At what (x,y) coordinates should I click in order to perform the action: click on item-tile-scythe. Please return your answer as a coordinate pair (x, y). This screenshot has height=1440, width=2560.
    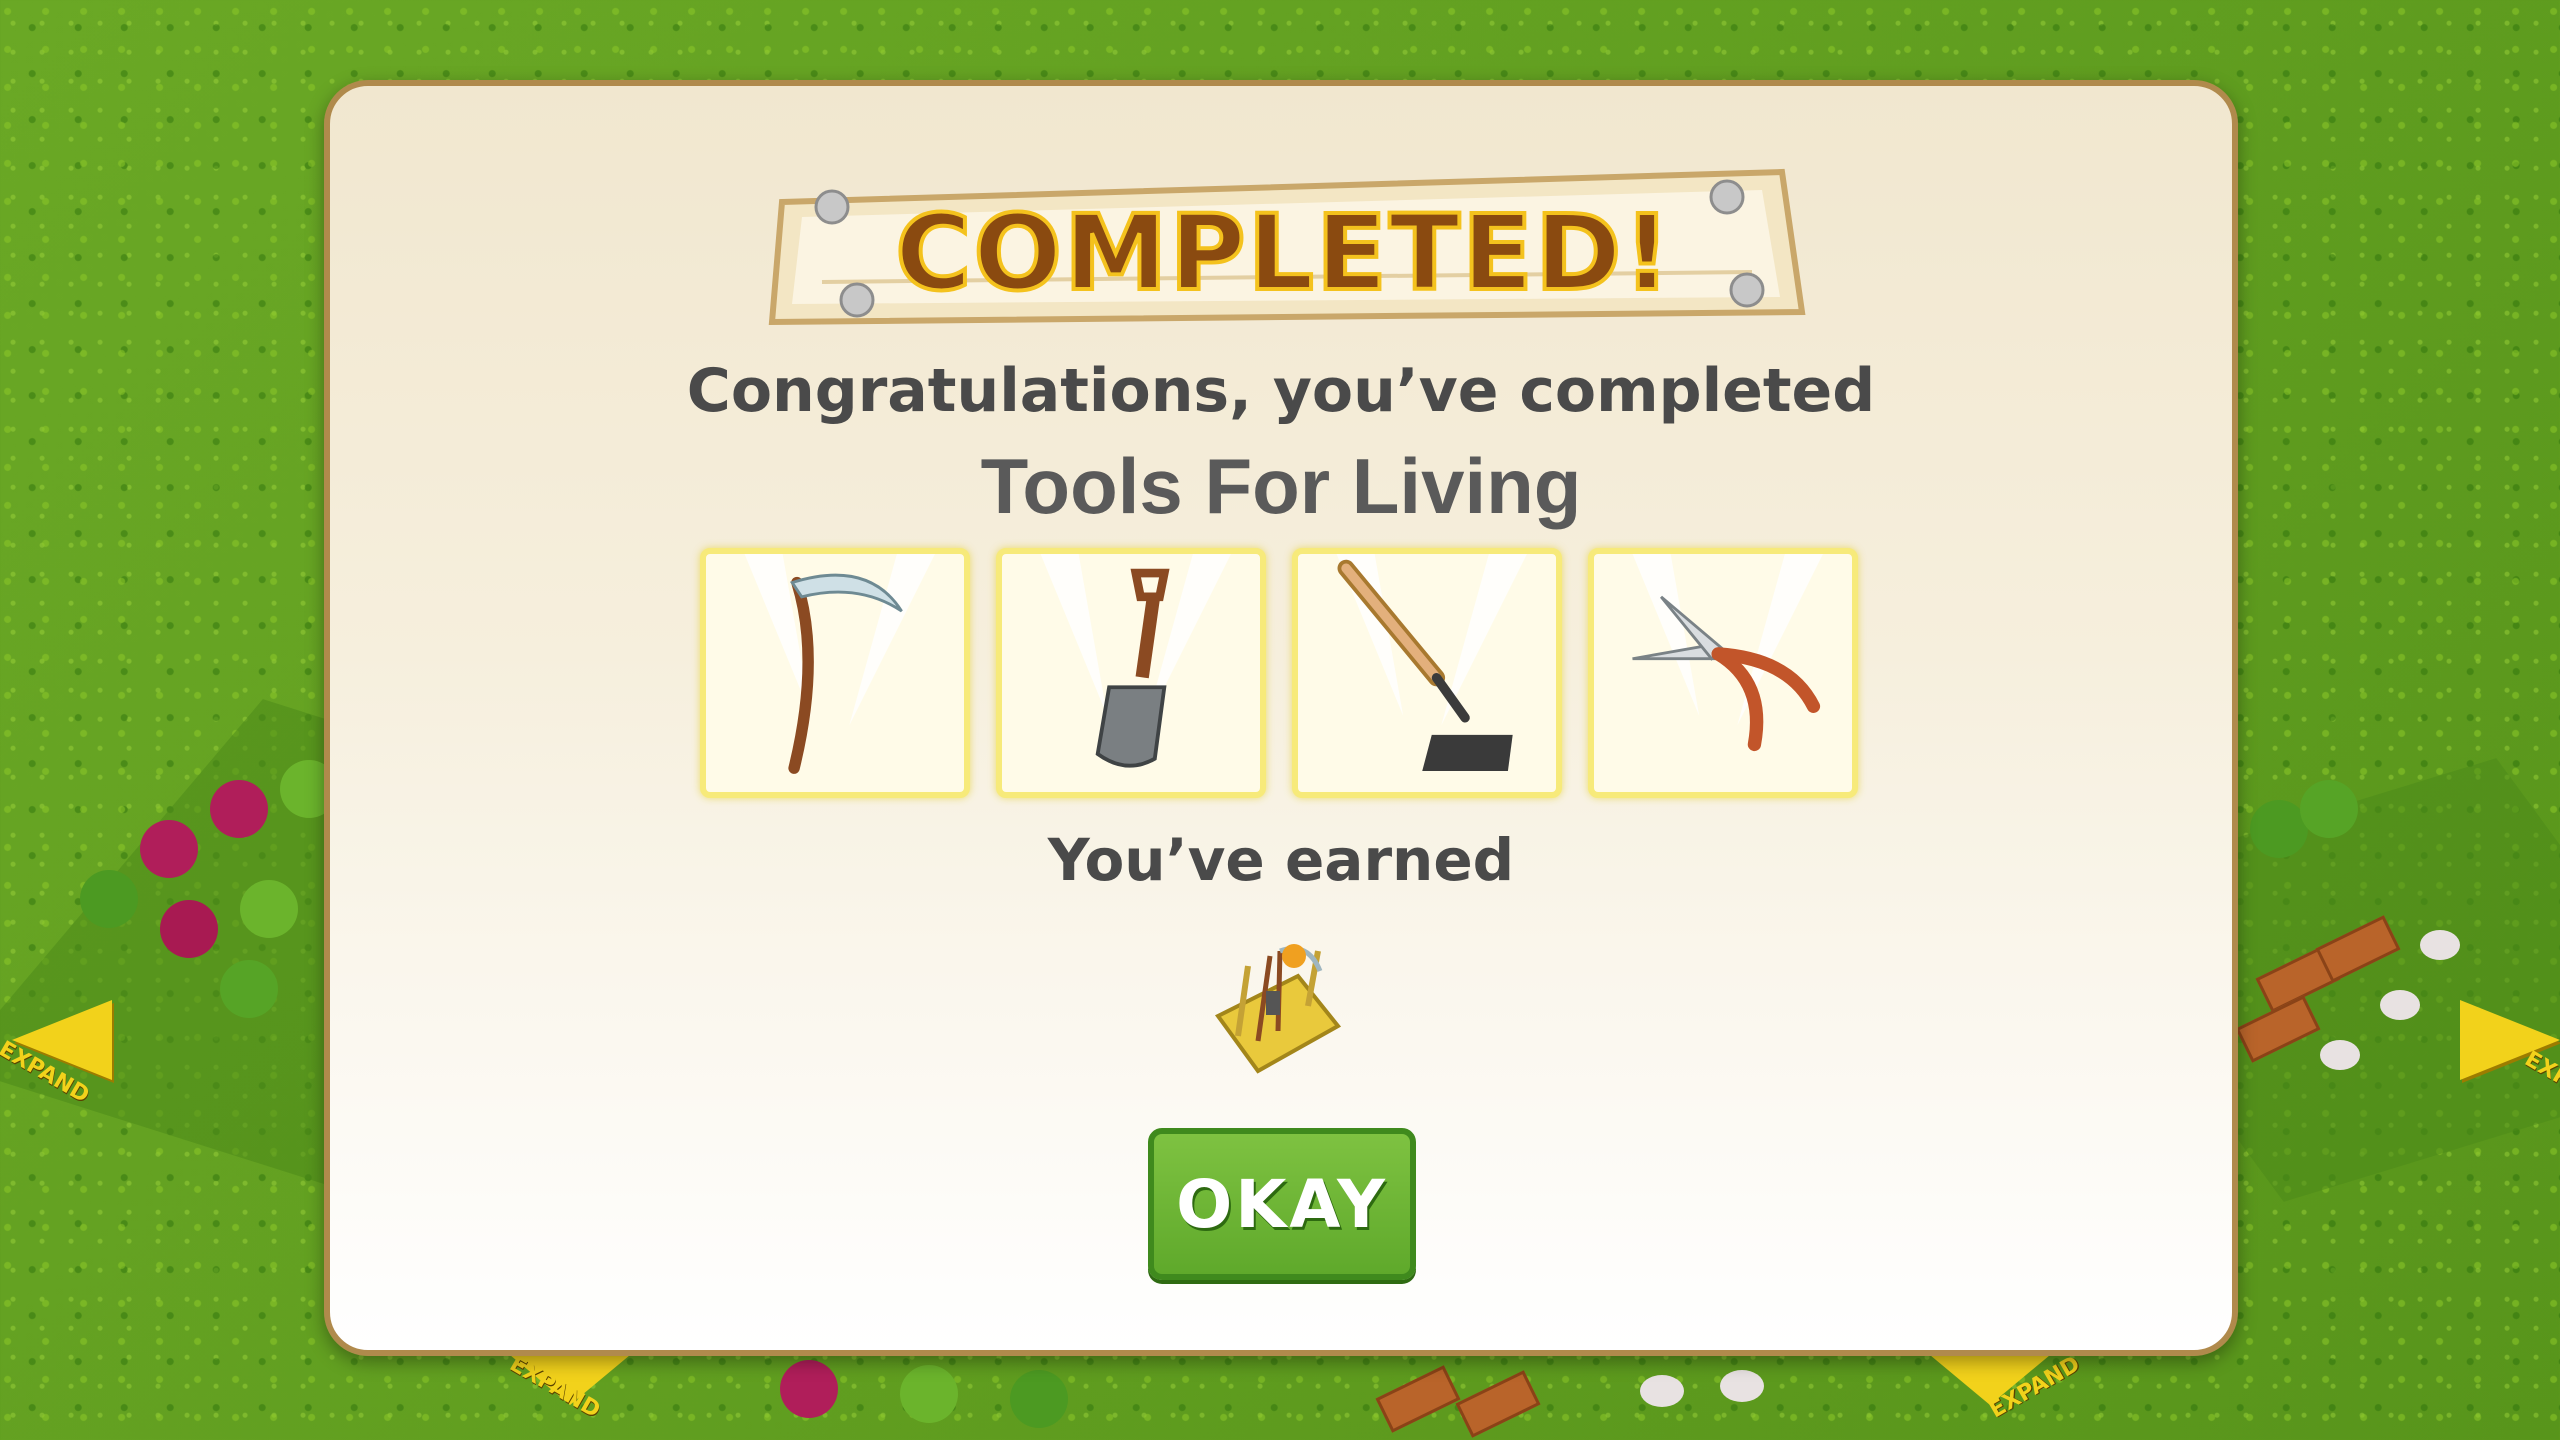
    Looking at the image, I should click on (835, 673).